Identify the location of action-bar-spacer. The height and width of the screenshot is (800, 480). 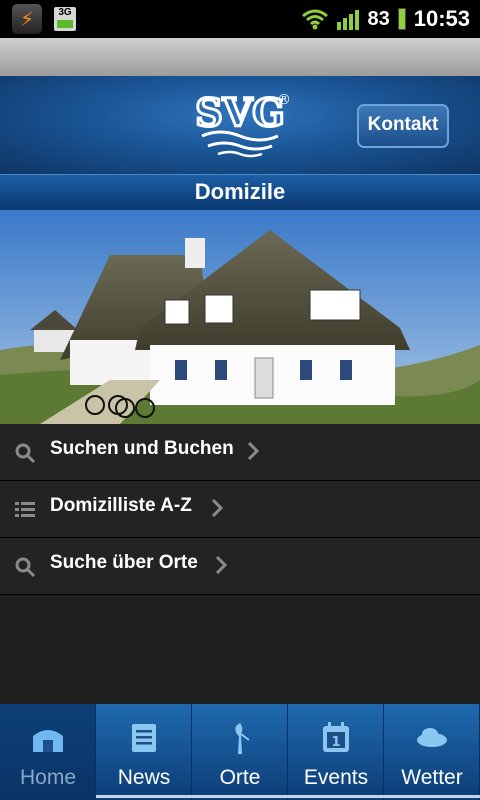
(240, 57).